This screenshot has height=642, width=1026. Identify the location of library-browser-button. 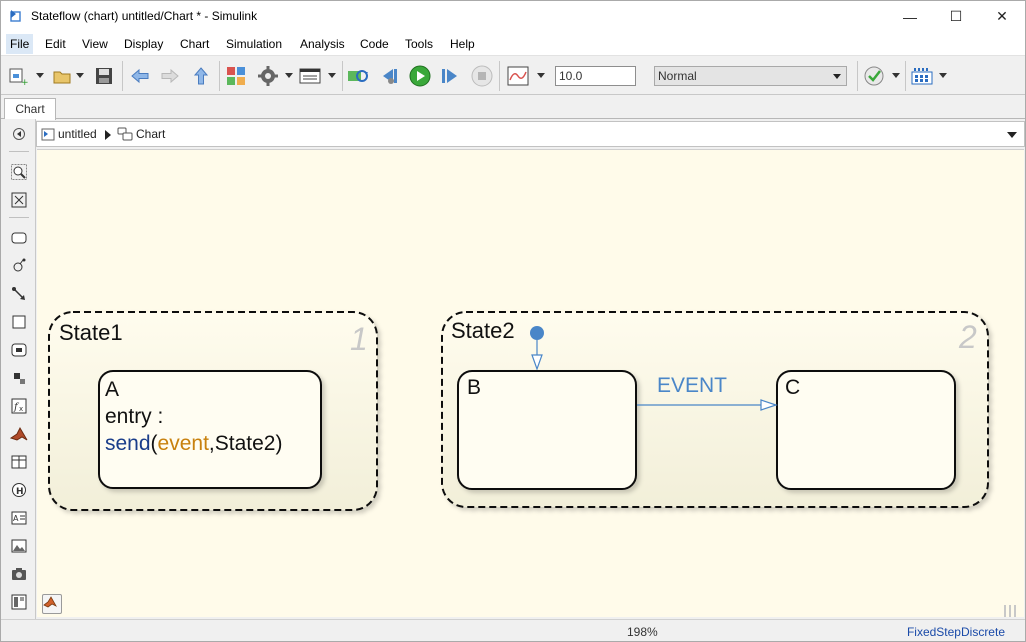
(236, 76).